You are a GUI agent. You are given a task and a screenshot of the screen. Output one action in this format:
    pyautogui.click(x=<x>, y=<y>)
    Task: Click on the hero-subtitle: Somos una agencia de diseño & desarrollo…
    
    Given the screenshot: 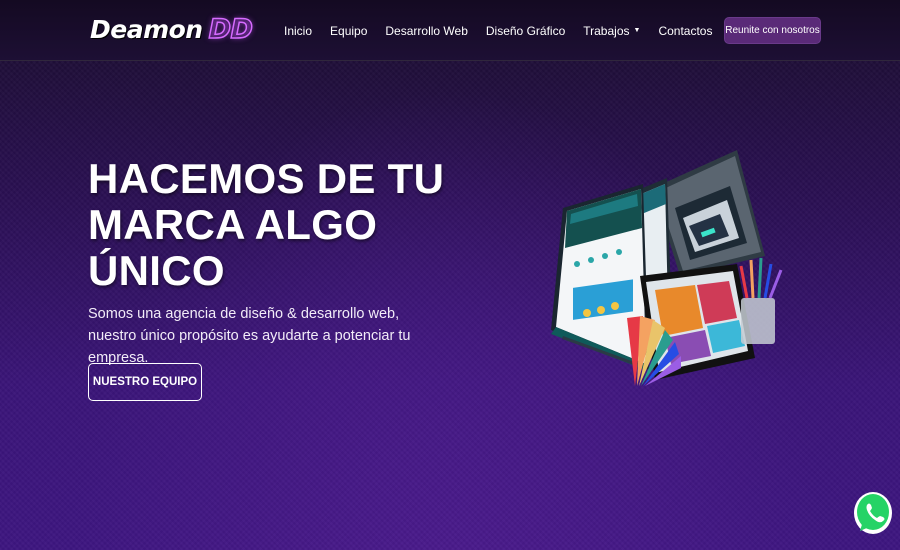 What is the action you would take?
    pyautogui.click(x=249, y=336)
    